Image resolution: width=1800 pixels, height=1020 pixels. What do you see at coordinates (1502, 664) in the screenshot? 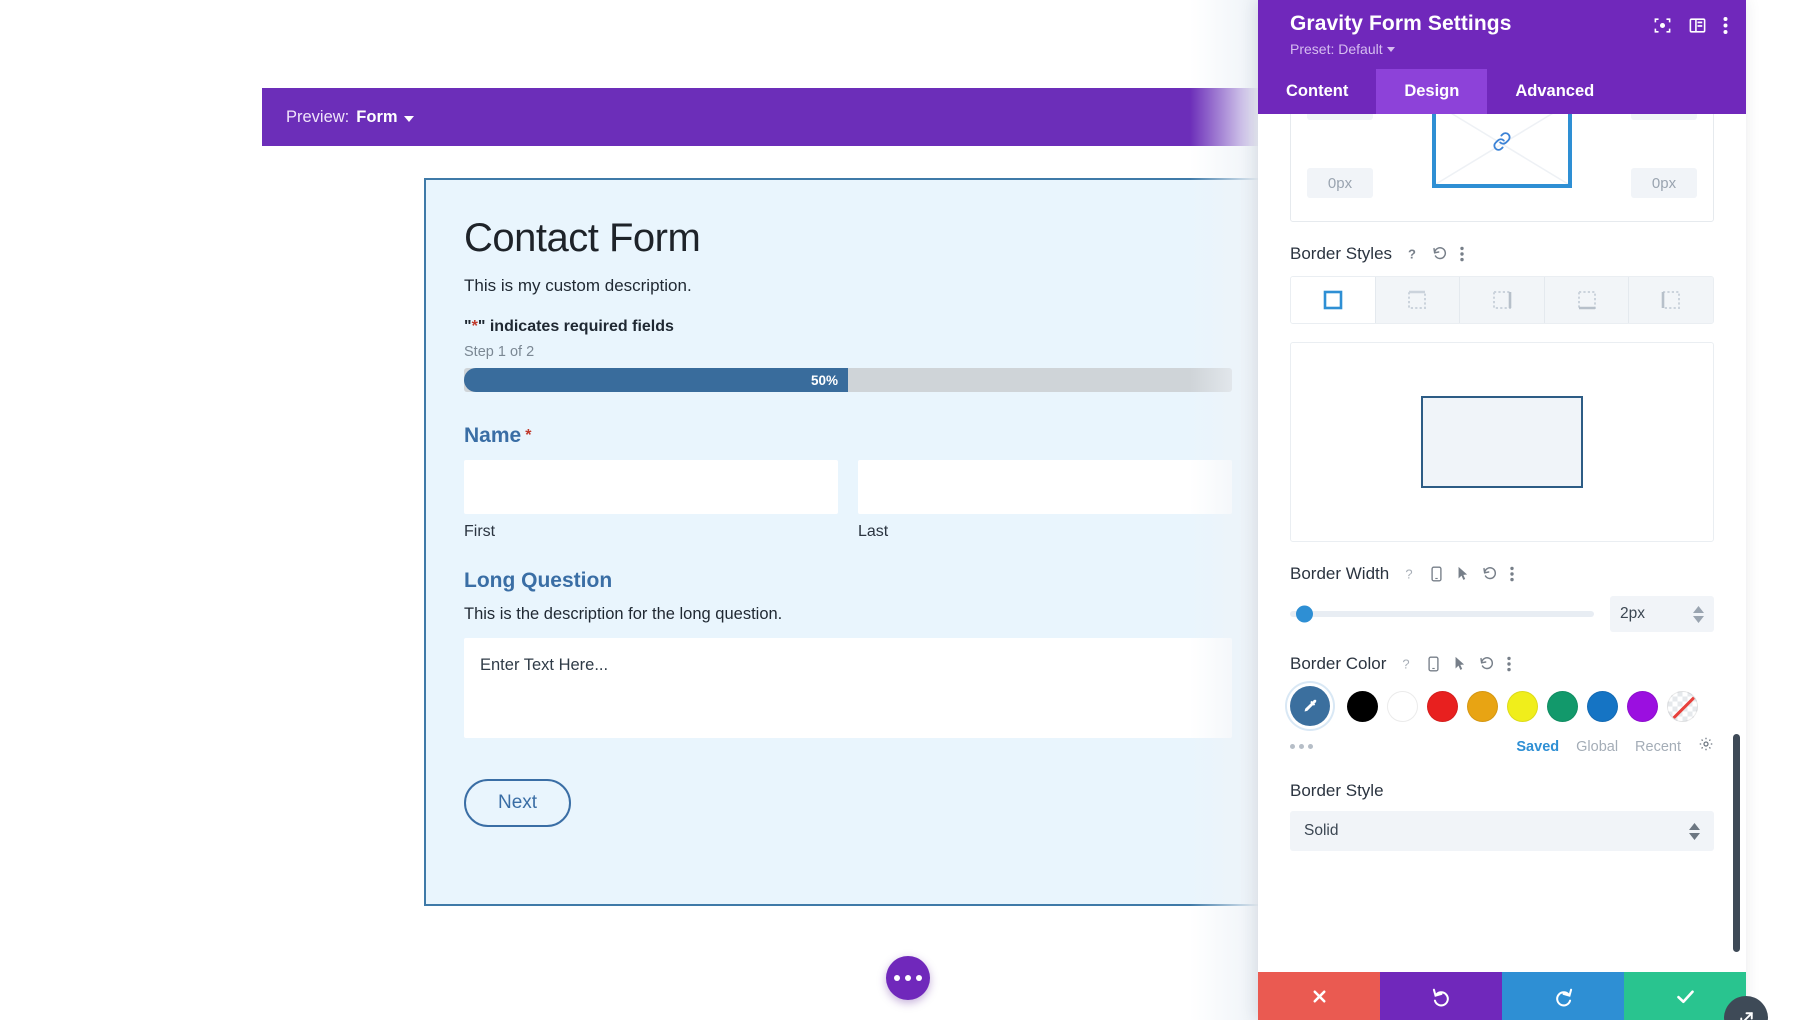
I see `border-color-section: Border Color ?` at bounding box center [1502, 664].